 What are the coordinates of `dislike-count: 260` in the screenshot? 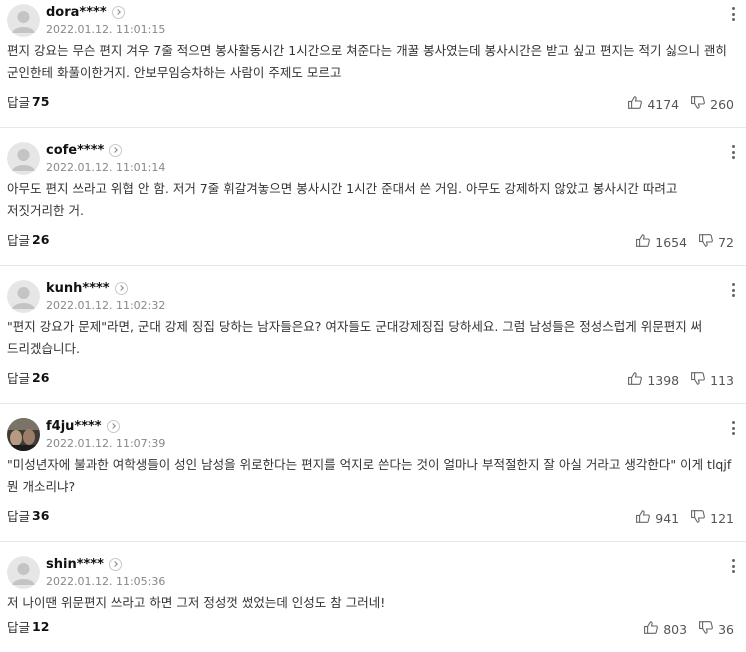 It's located at (722, 104).